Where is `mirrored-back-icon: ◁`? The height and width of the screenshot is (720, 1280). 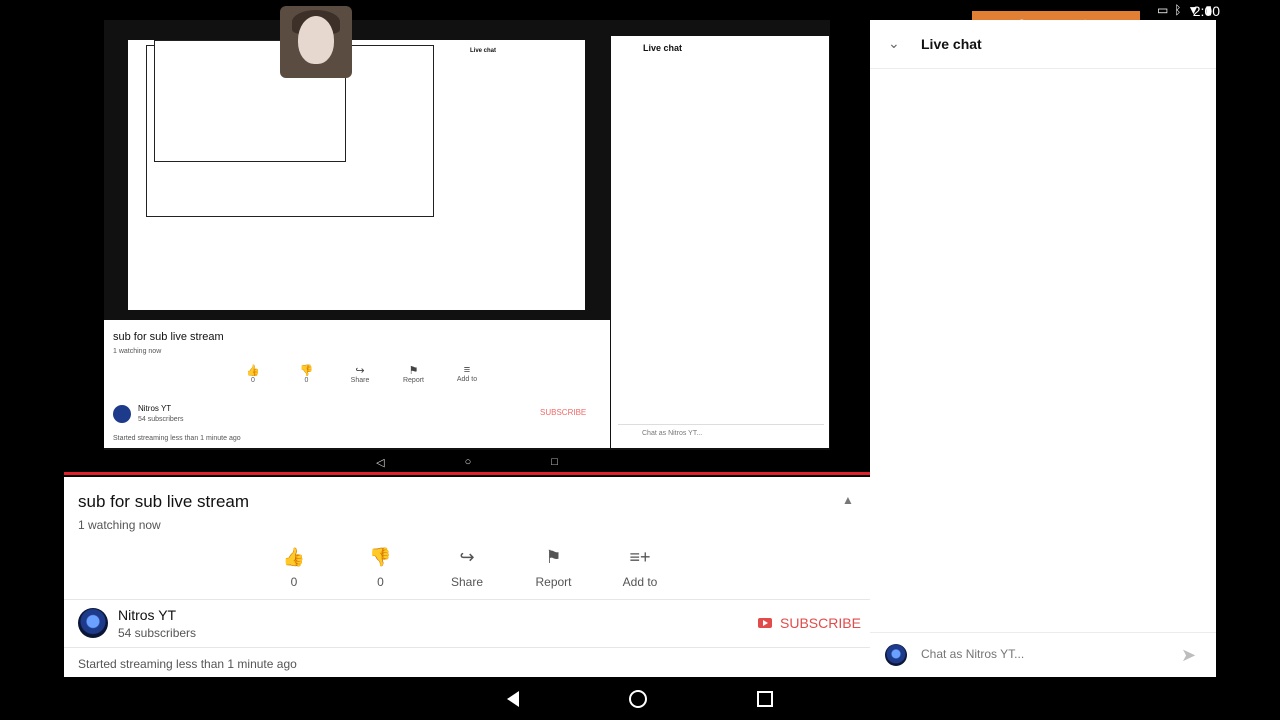 mirrored-back-icon: ◁ is located at coordinates (380, 462).